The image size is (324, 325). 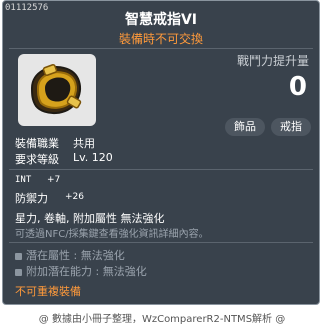 I want to click on unique-equip-warning: 不可重複裝備, so click(x=48, y=291).